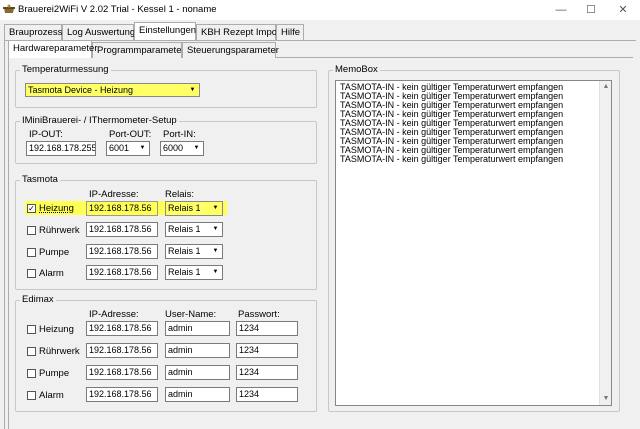  I want to click on edimax-heizung-checkbox, so click(31, 329).